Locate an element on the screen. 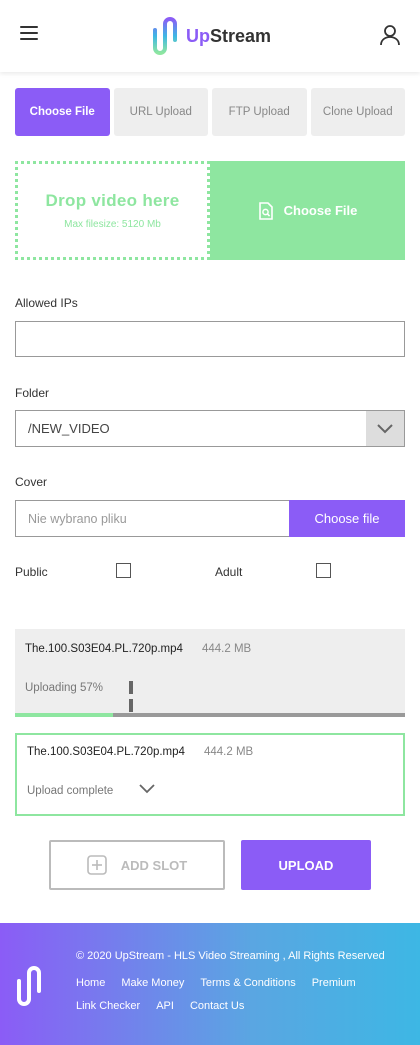 The width and height of the screenshot is (420, 1045). footer-link-api: API is located at coordinates (165, 1006).